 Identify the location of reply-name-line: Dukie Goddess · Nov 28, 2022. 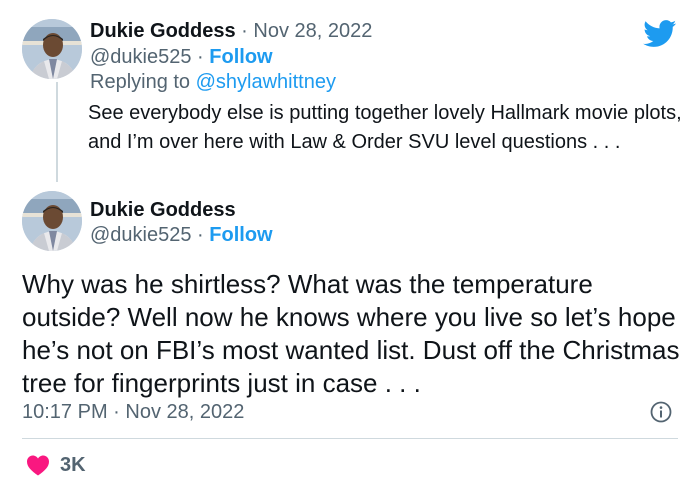
(231, 31).